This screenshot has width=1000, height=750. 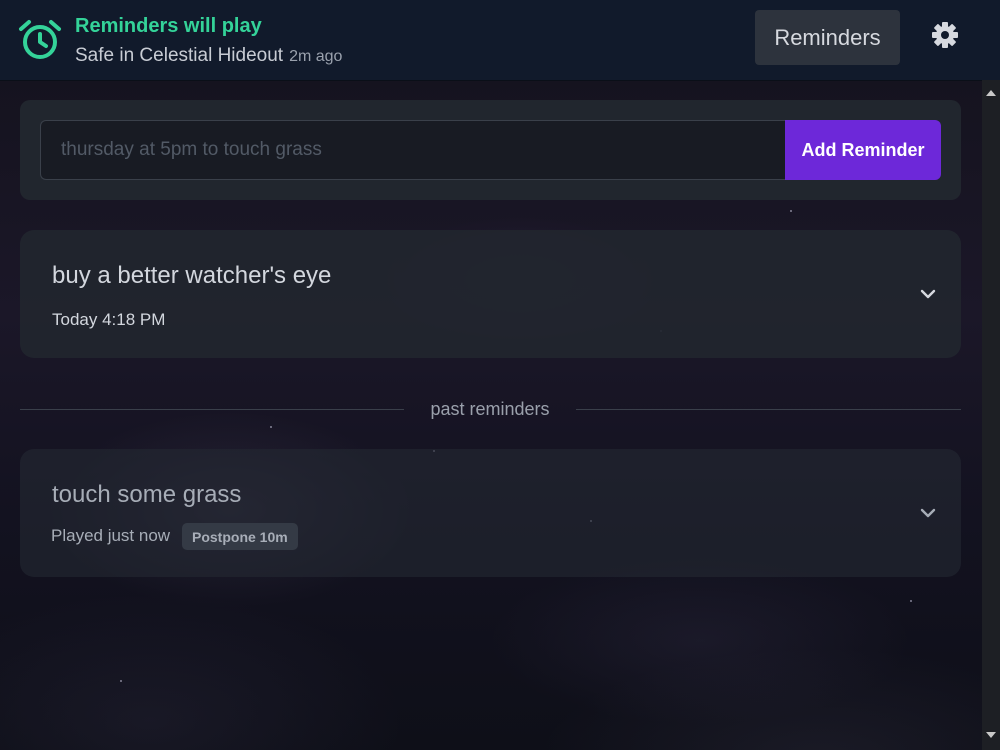 What do you see at coordinates (111, 535) in the screenshot?
I see `reminder-status: Played just now` at bounding box center [111, 535].